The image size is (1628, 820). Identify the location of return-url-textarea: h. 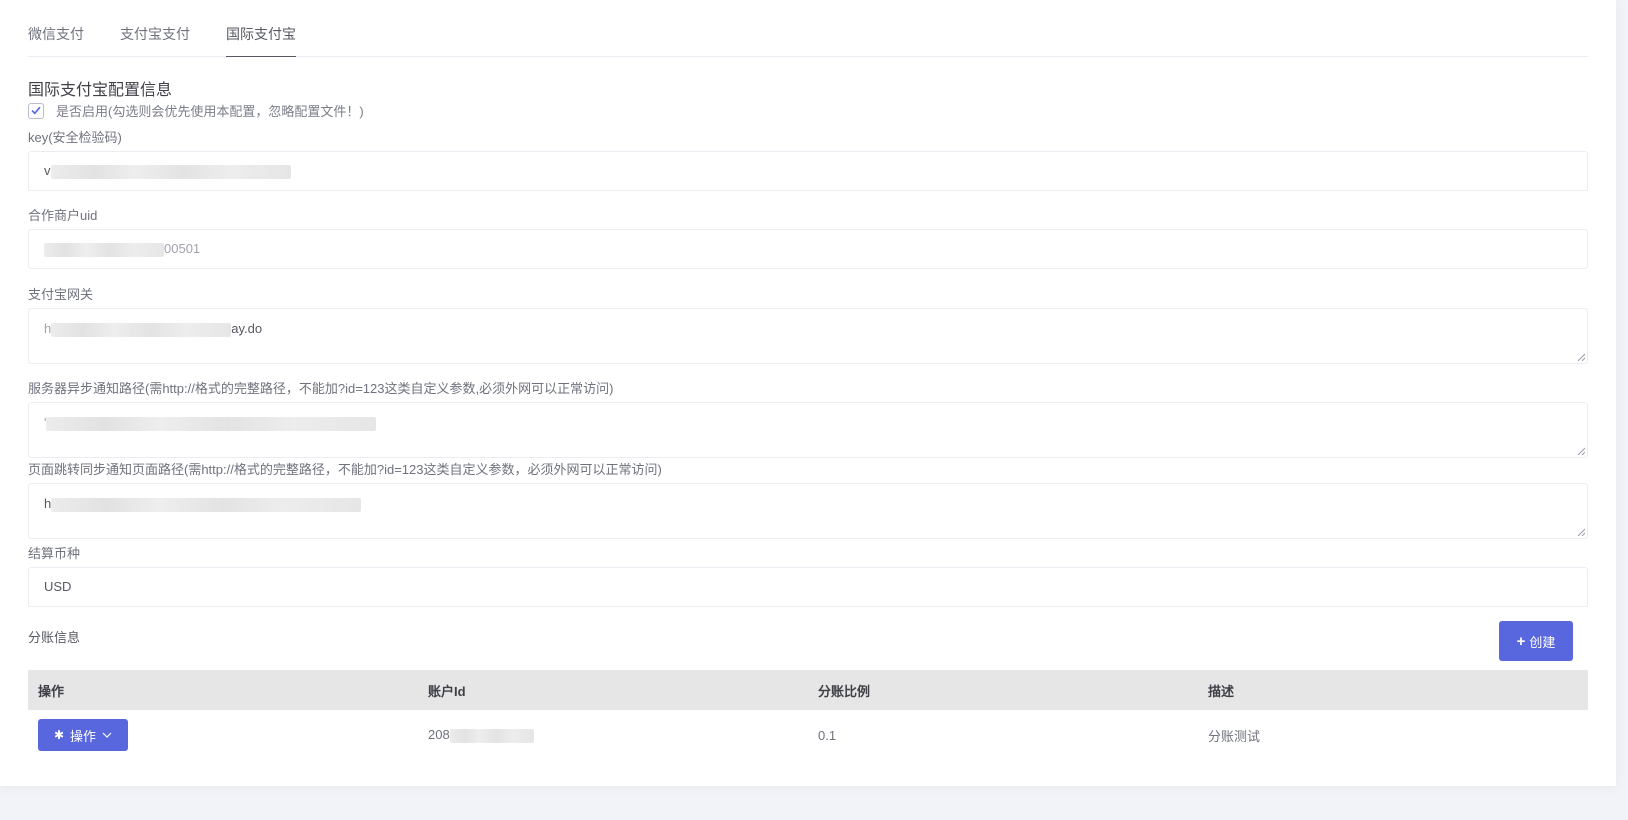
(808, 511).